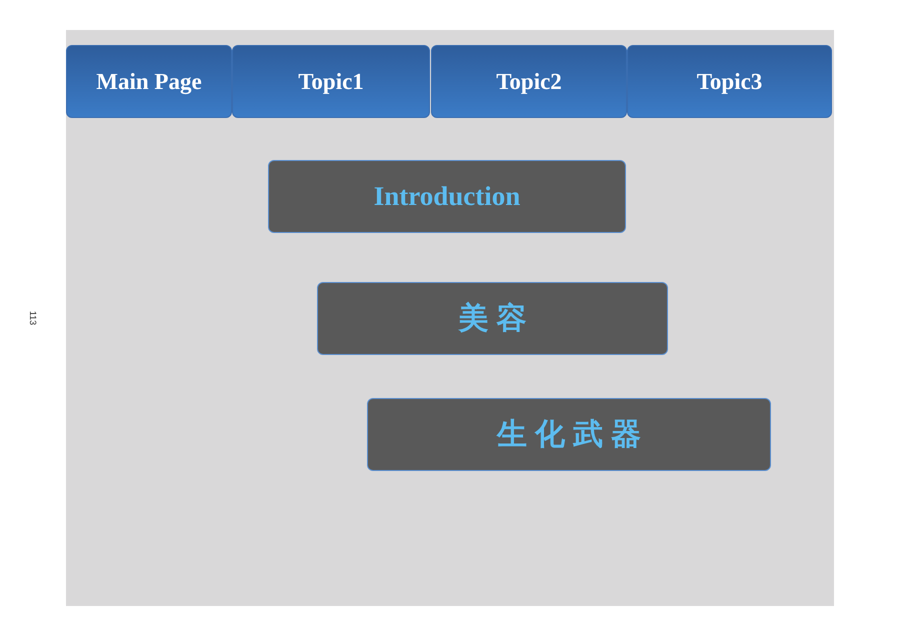  Describe the element at coordinates (729, 81) in the screenshot. I see `nav-button: Topic3` at that location.